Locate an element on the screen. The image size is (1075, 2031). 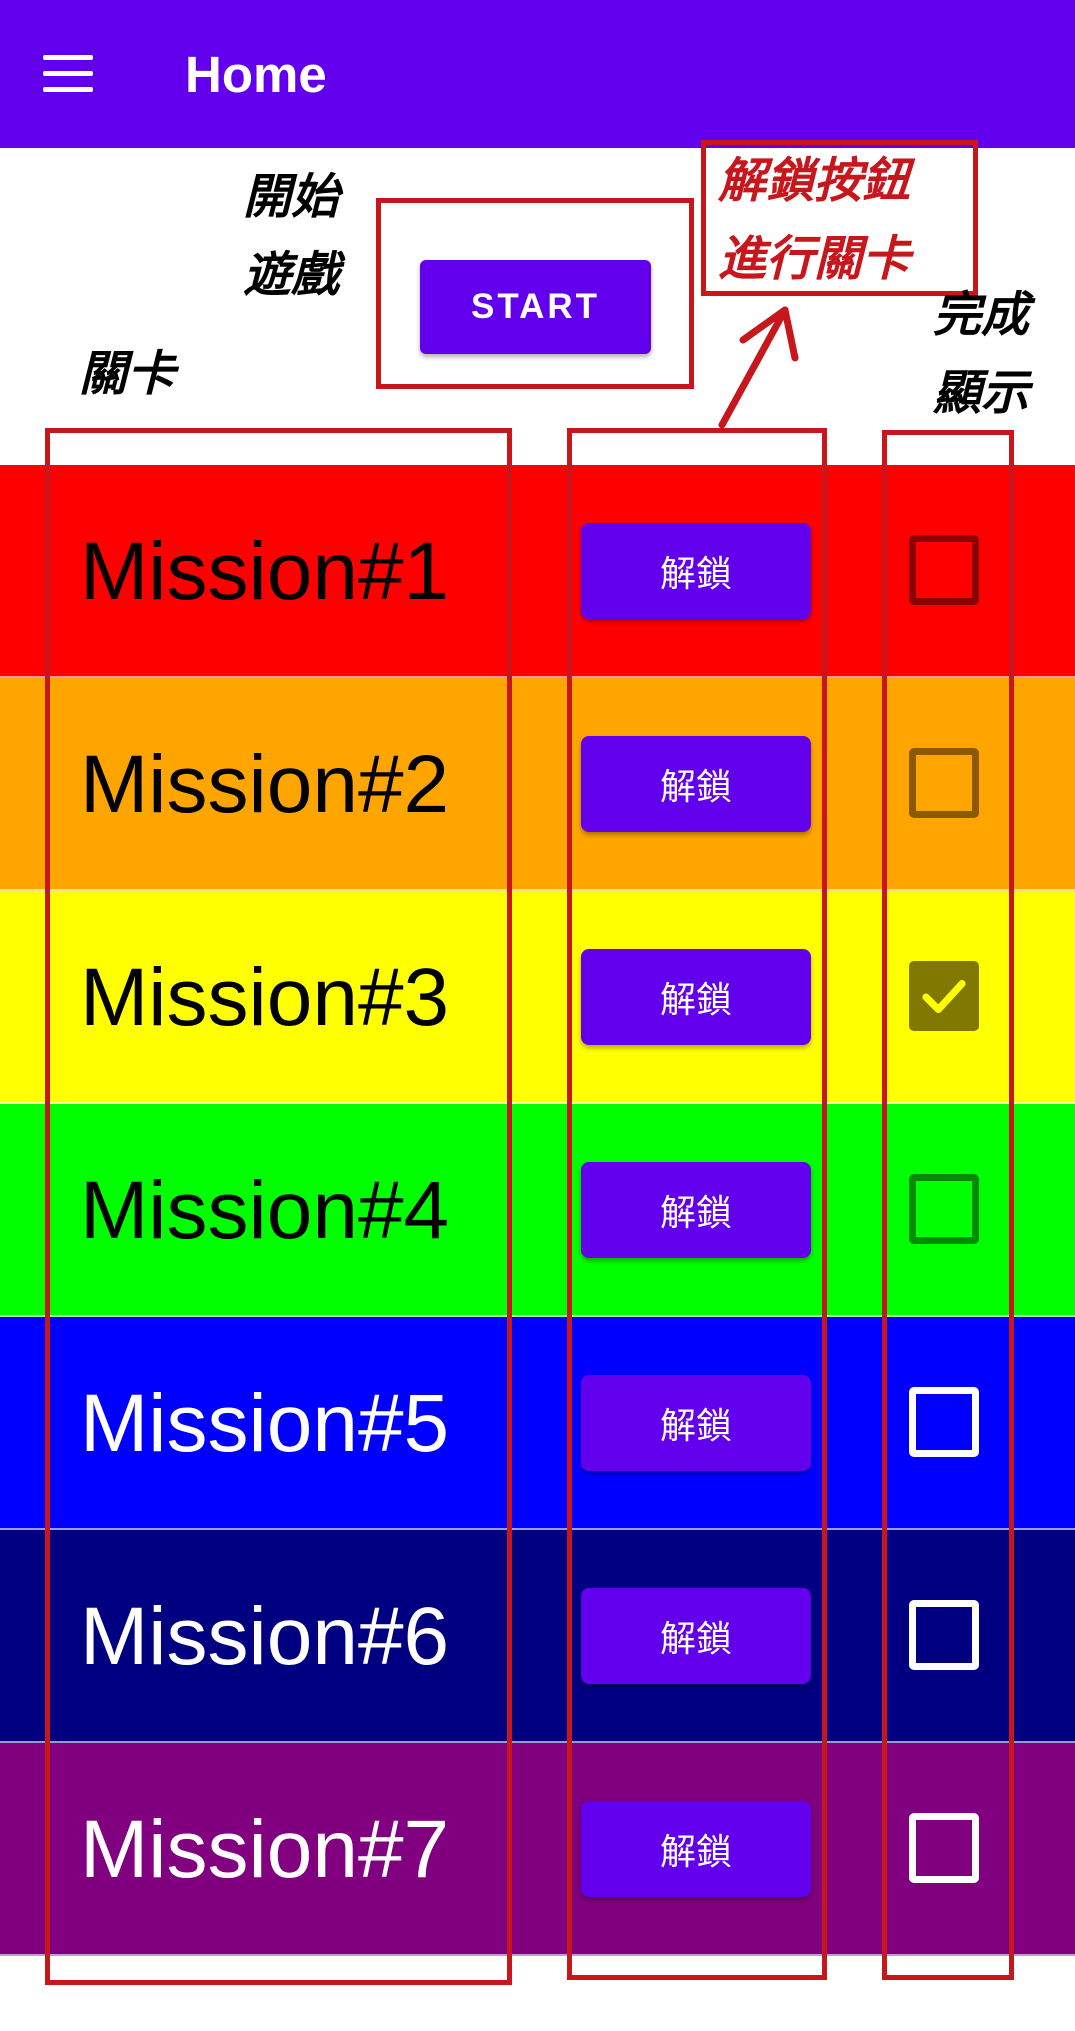
levels-annotation: 關卡 is located at coordinates (127, 374).